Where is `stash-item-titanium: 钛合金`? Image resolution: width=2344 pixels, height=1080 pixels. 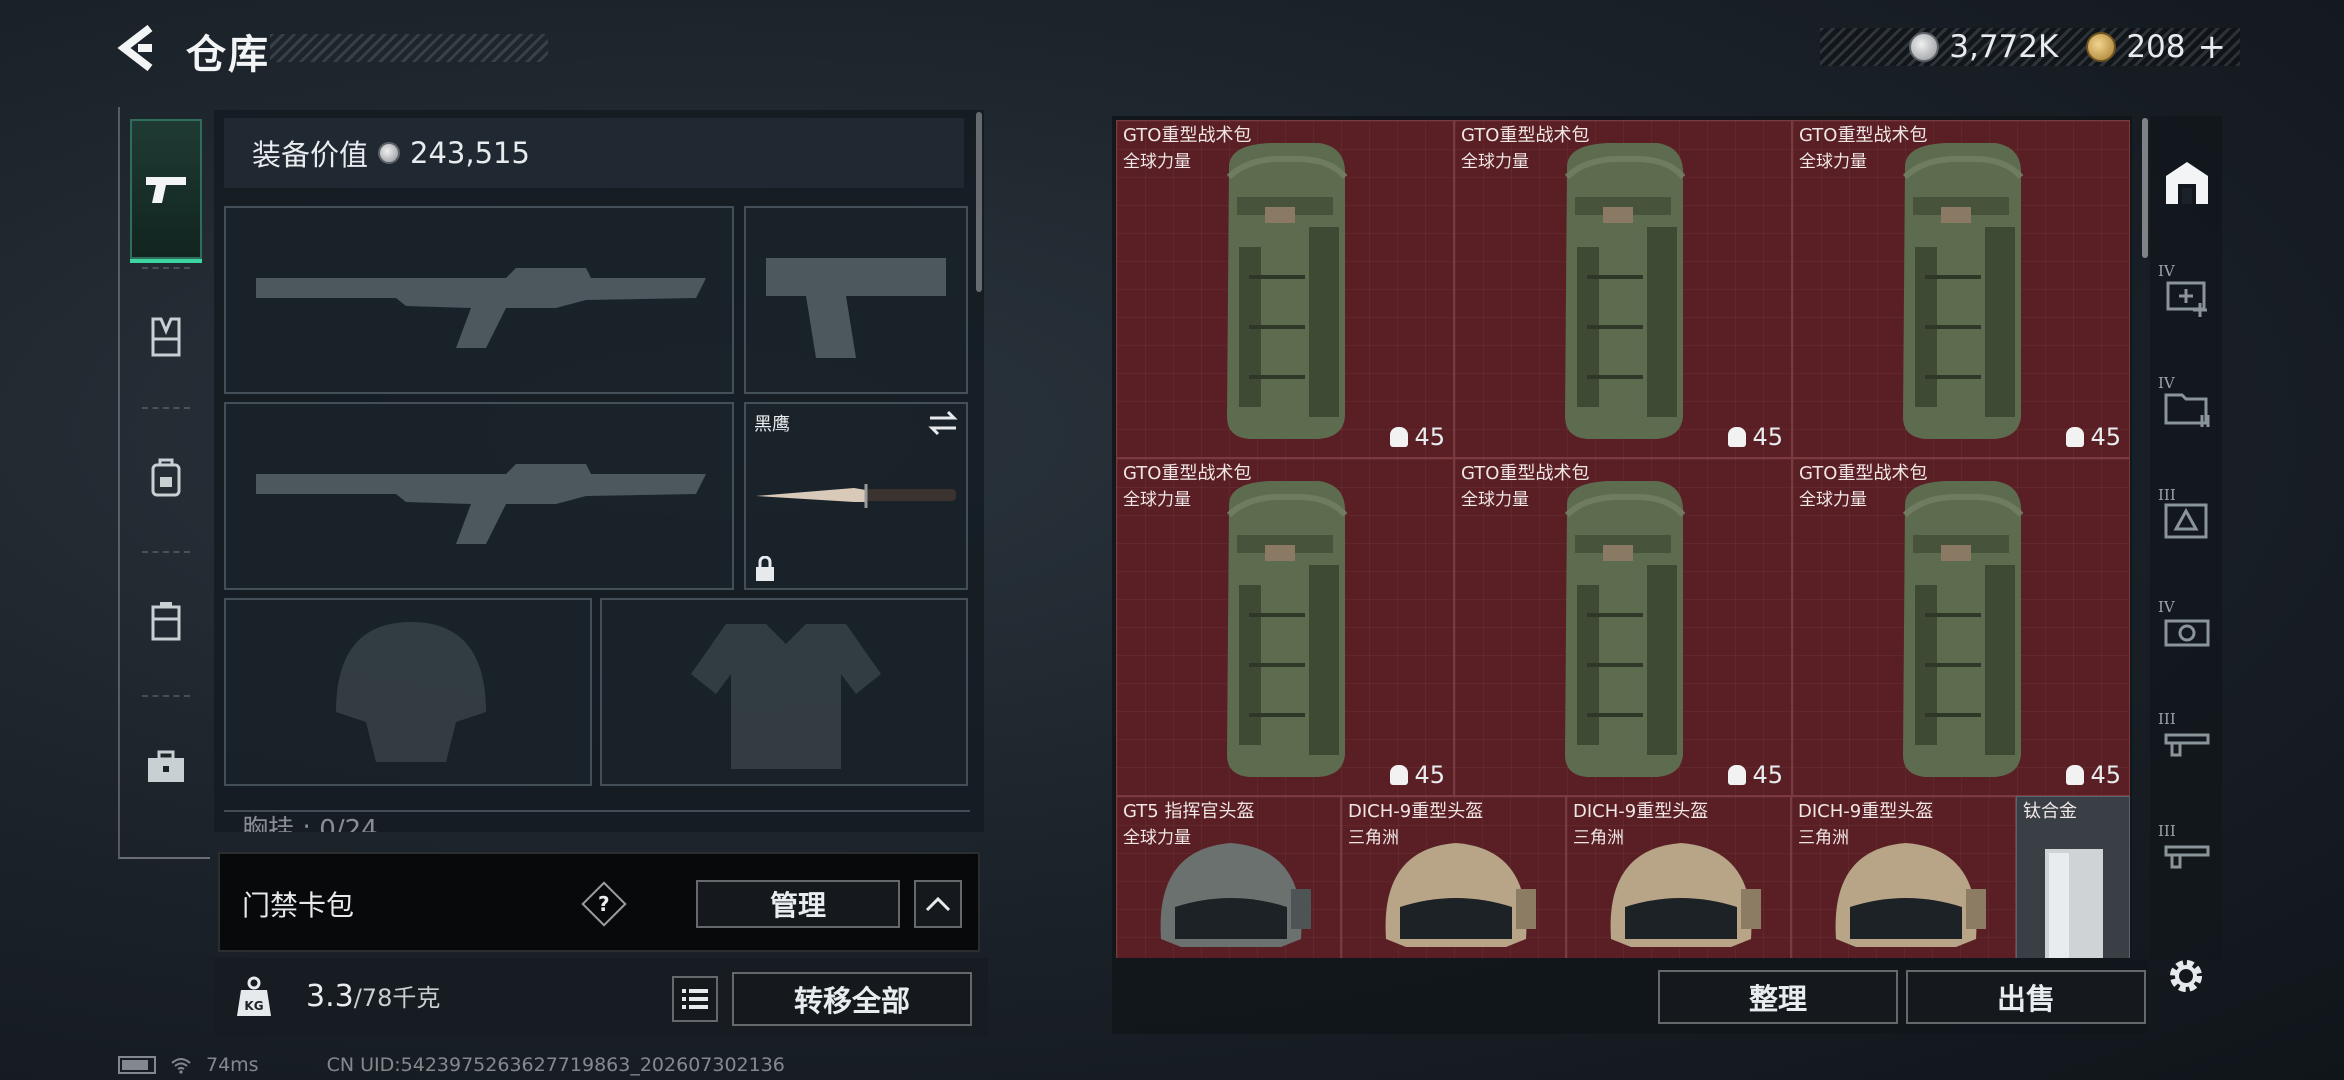
stash-item-titanium: 钛合金 is located at coordinates (2073, 877).